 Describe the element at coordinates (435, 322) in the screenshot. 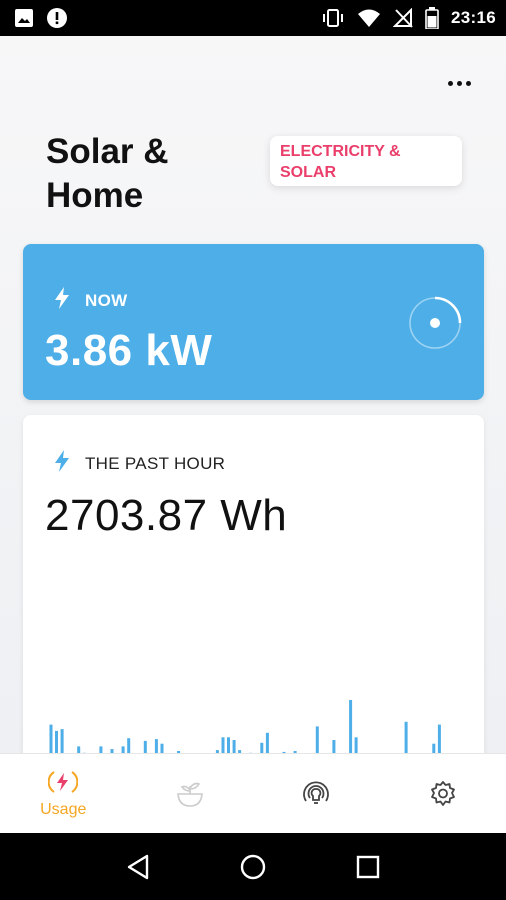

I see `loading-spinner-icon` at that location.